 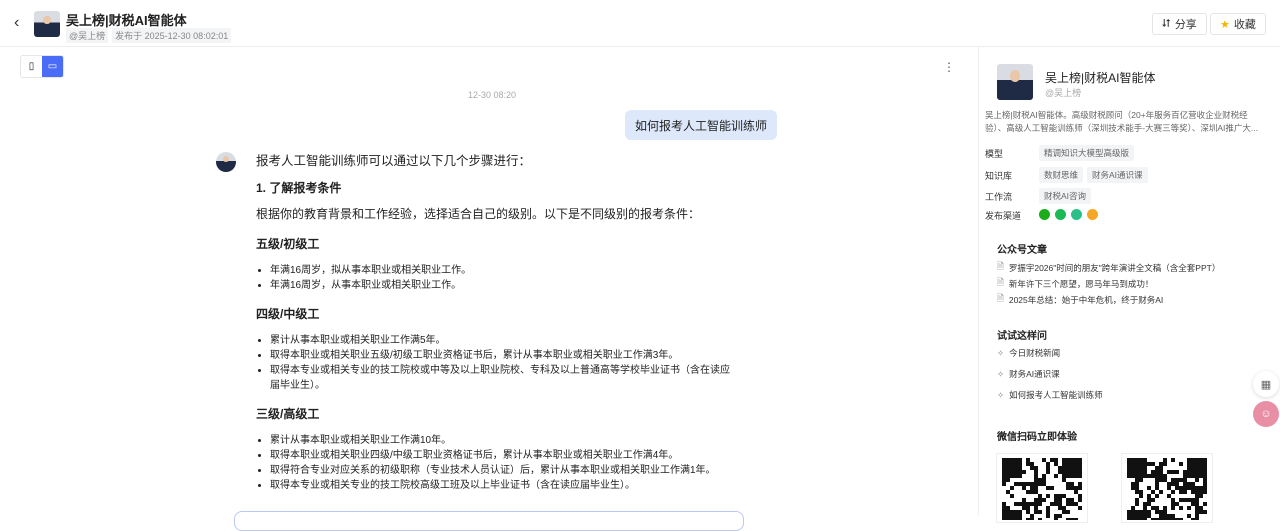 What do you see at coordinates (492, 95) in the screenshot?
I see `message-timestamp: 12-30 08:20` at bounding box center [492, 95].